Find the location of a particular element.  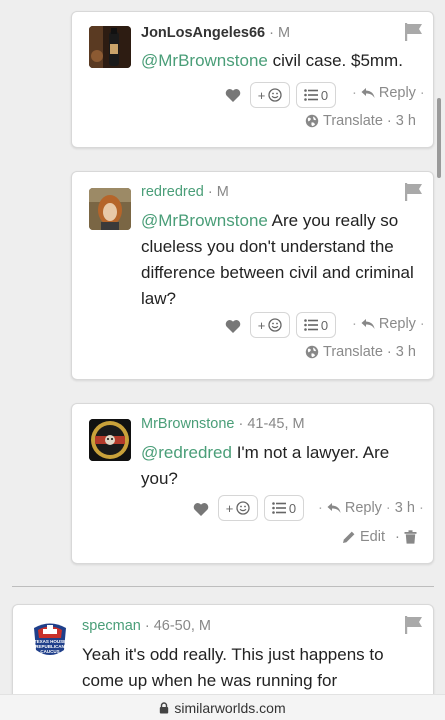

avatar-caption: TEXAS HOUSE REPUBLICAN CAUCUS is located at coordinates (50, 646).